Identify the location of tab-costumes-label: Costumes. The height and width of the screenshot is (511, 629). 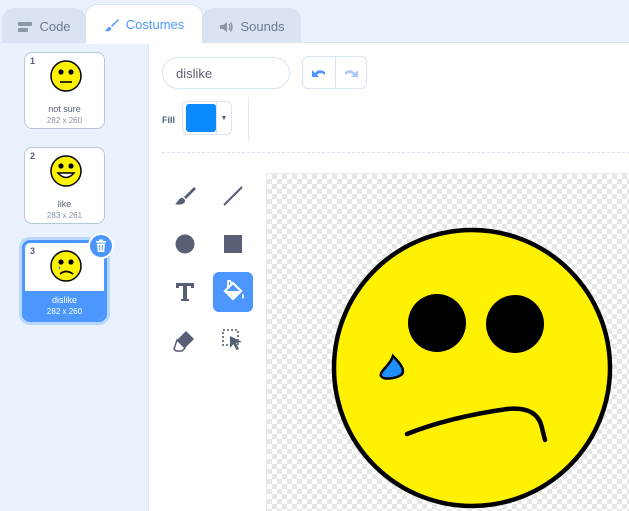
(155, 24).